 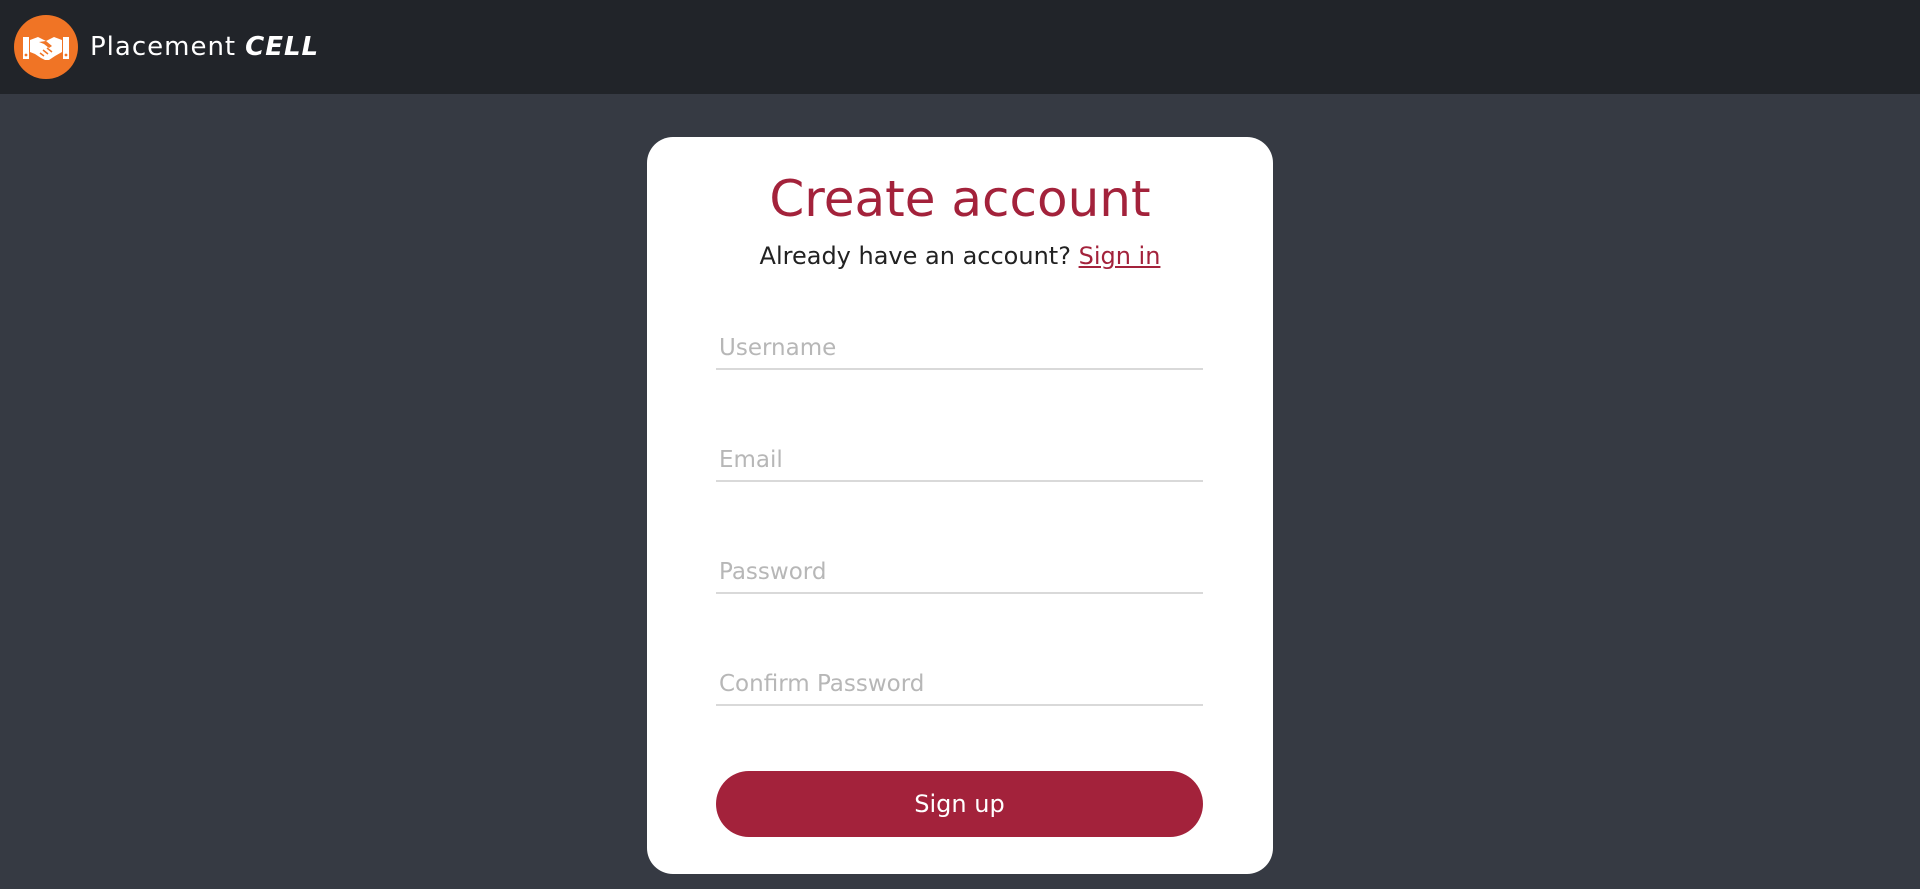 What do you see at coordinates (959, 349) in the screenshot?
I see `username-input` at bounding box center [959, 349].